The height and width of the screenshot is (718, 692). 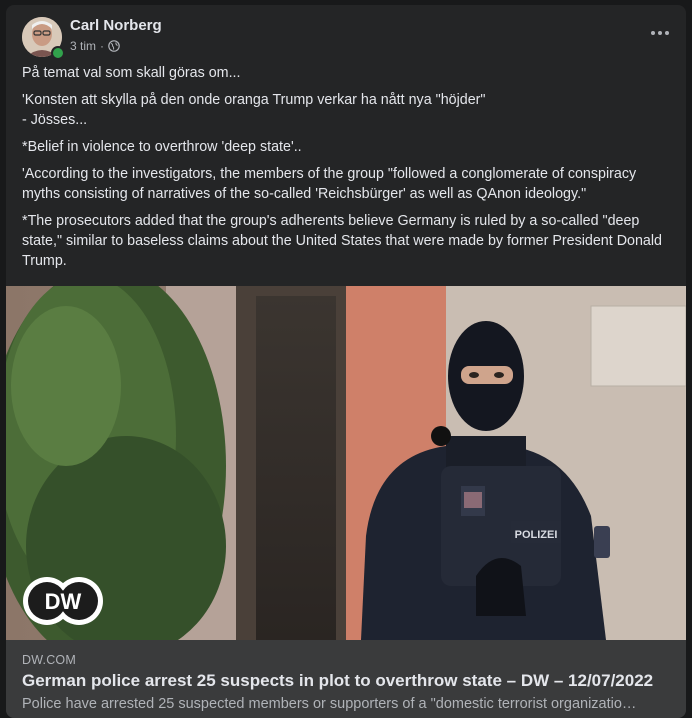 I want to click on post-meta: 3 tim ·, so click(x=95, y=46).